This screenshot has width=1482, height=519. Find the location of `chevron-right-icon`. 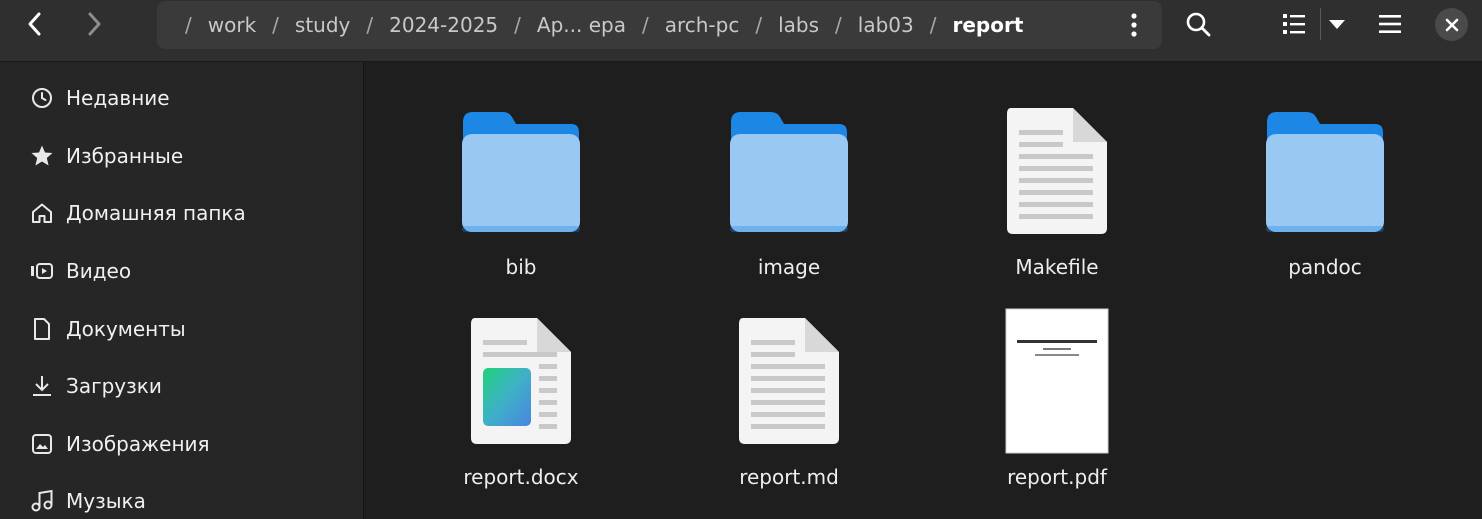

chevron-right-icon is located at coordinates (94, 24).